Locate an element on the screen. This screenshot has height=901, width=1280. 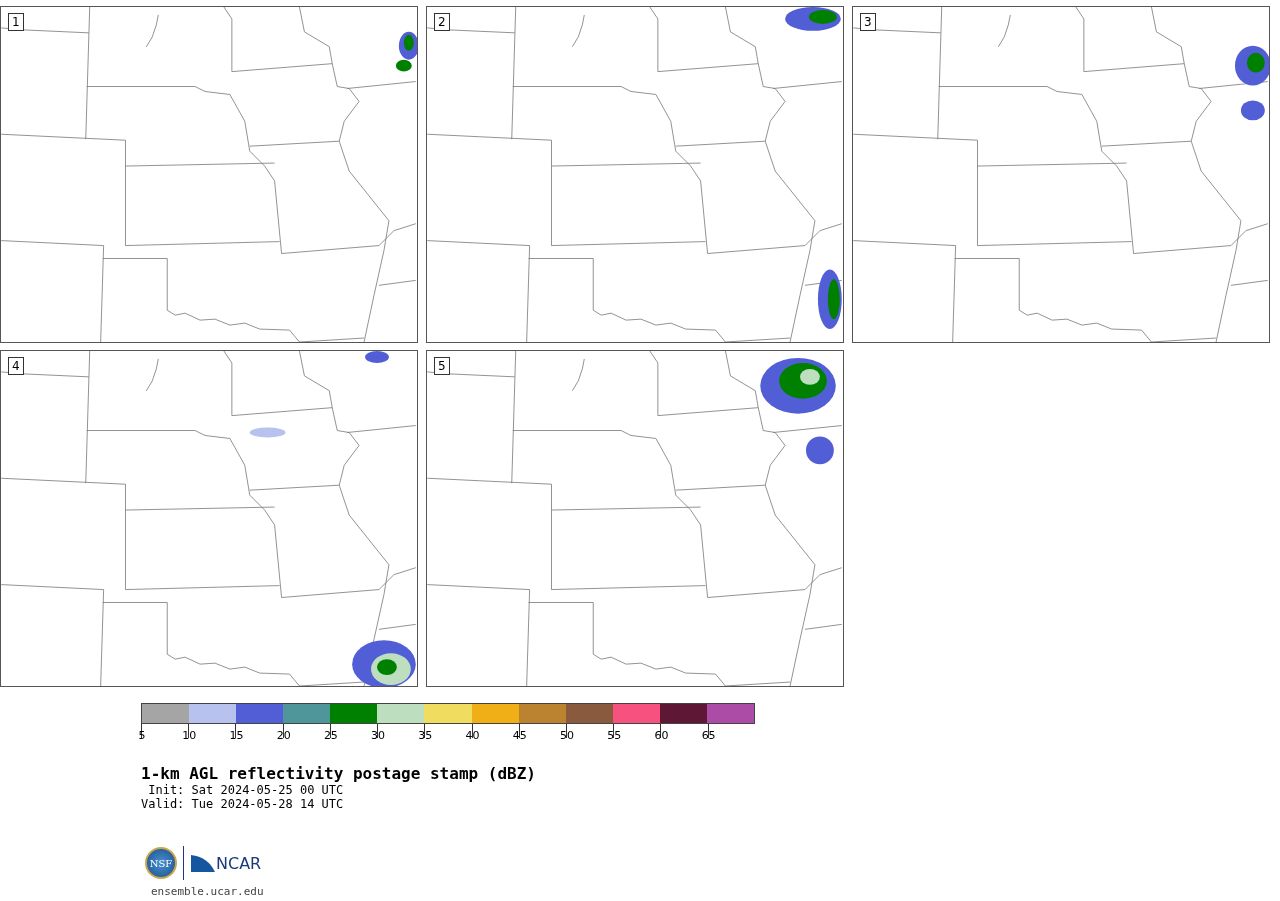
tick-label: 10 is located at coordinates (189, 735).